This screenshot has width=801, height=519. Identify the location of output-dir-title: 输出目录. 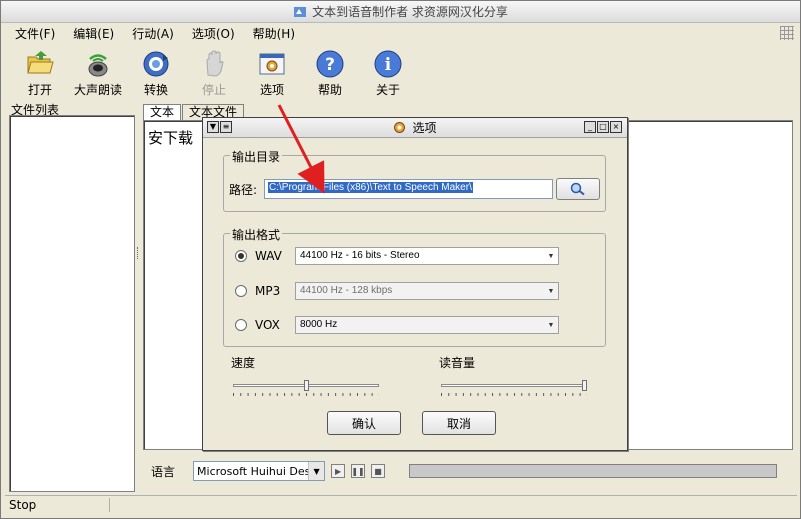
(256, 156).